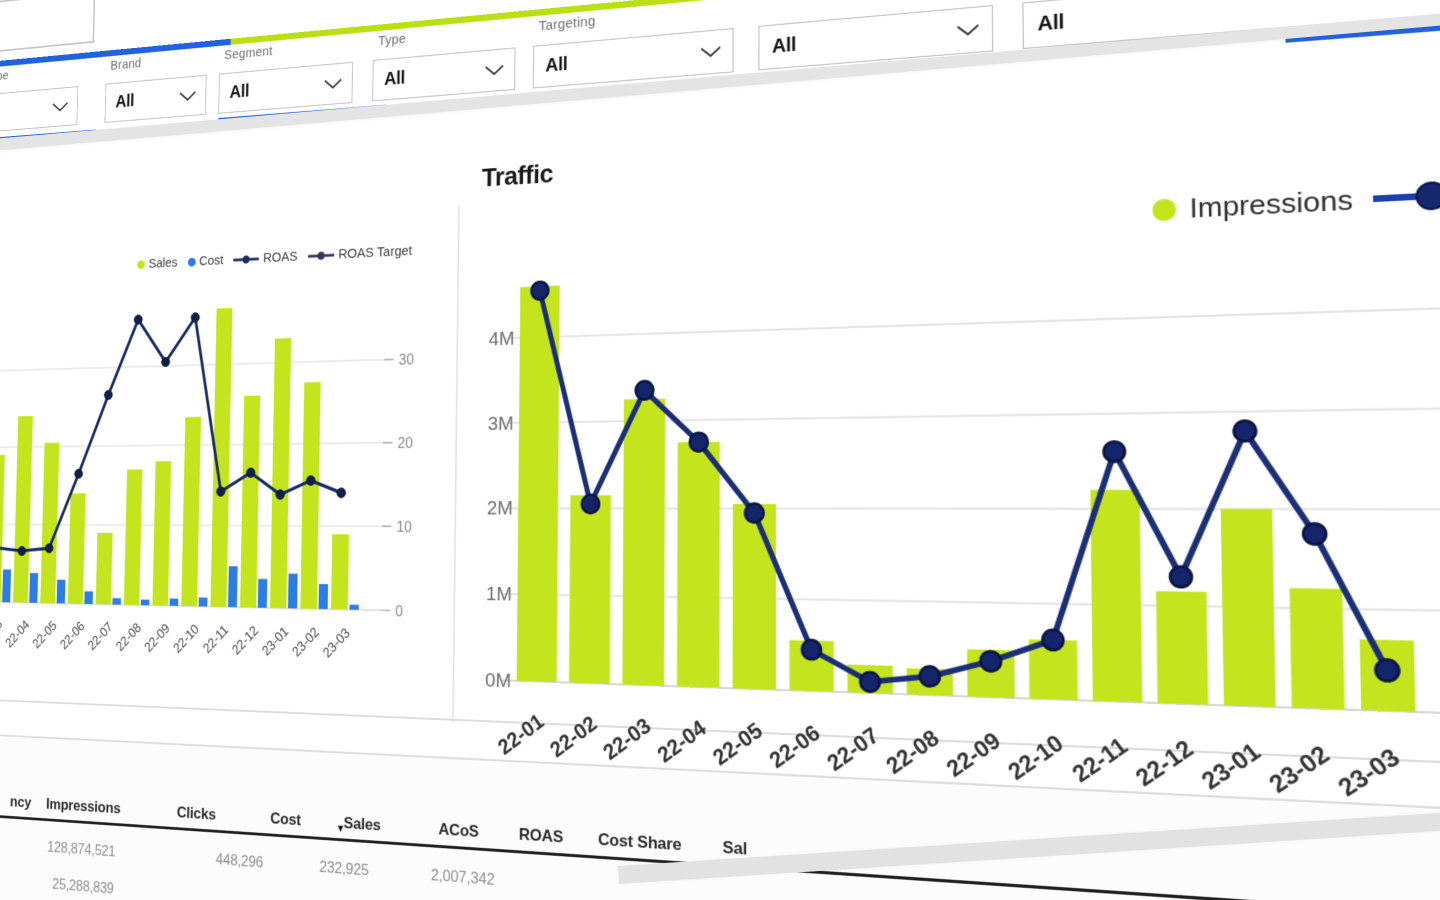 The image size is (1440, 900). What do you see at coordinates (735, 849) in the screenshot?
I see `table-header-sal: Sal` at bounding box center [735, 849].